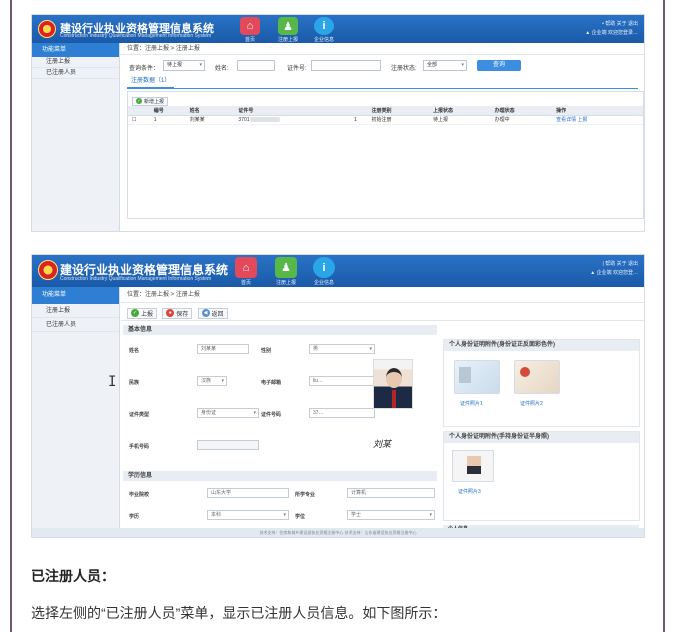  Describe the element at coordinates (150, 101) in the screenshot. I see `add-report-button: ✓ 新增上报` at that location.